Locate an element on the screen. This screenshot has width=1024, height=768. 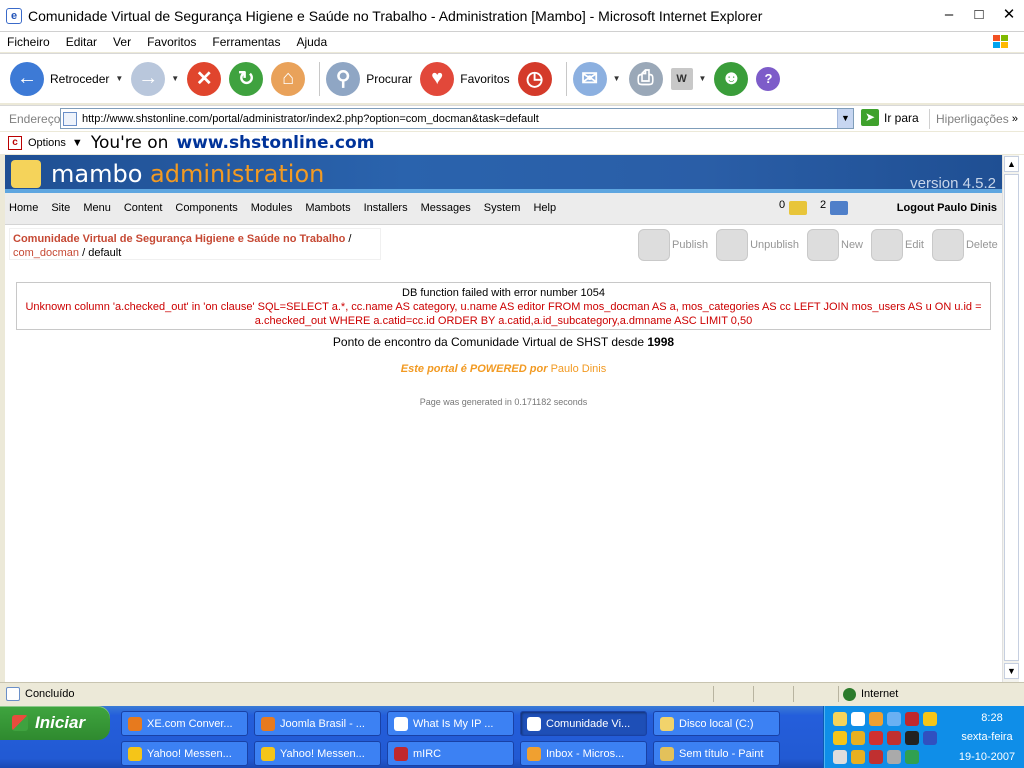
search-button: ⚲ Procurar is located at coordinates (369, 79).